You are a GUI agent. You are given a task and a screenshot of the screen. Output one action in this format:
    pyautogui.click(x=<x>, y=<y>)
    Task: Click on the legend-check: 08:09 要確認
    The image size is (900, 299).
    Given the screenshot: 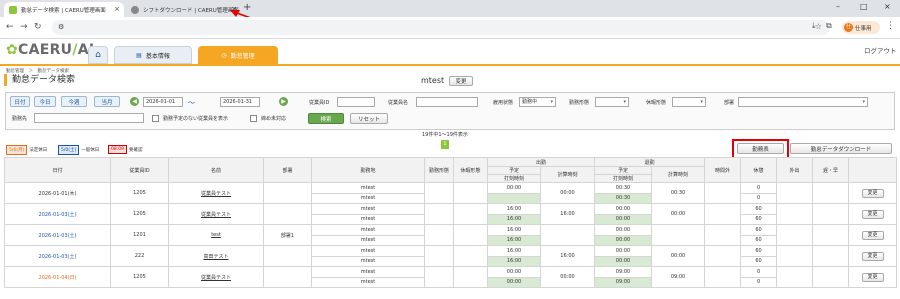 What is the action you would take?
    pyautogui.click(x=125, y=149)
    